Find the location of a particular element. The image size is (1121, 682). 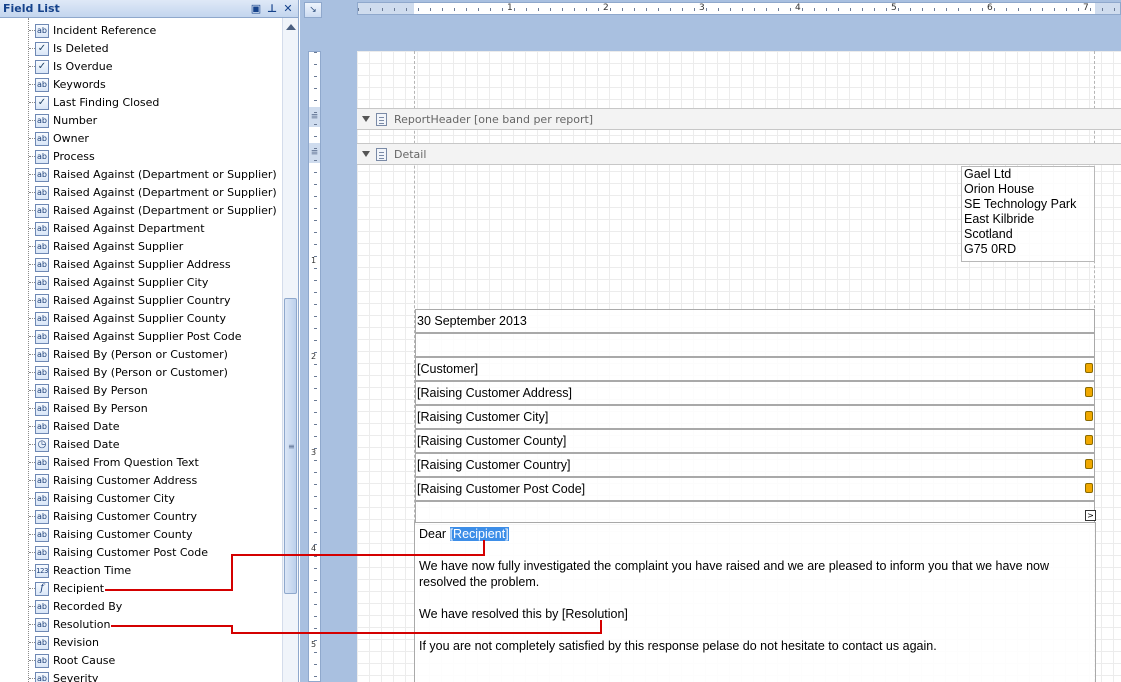

field-list-item: ab Raised Date is located at coordinates (141, 427).